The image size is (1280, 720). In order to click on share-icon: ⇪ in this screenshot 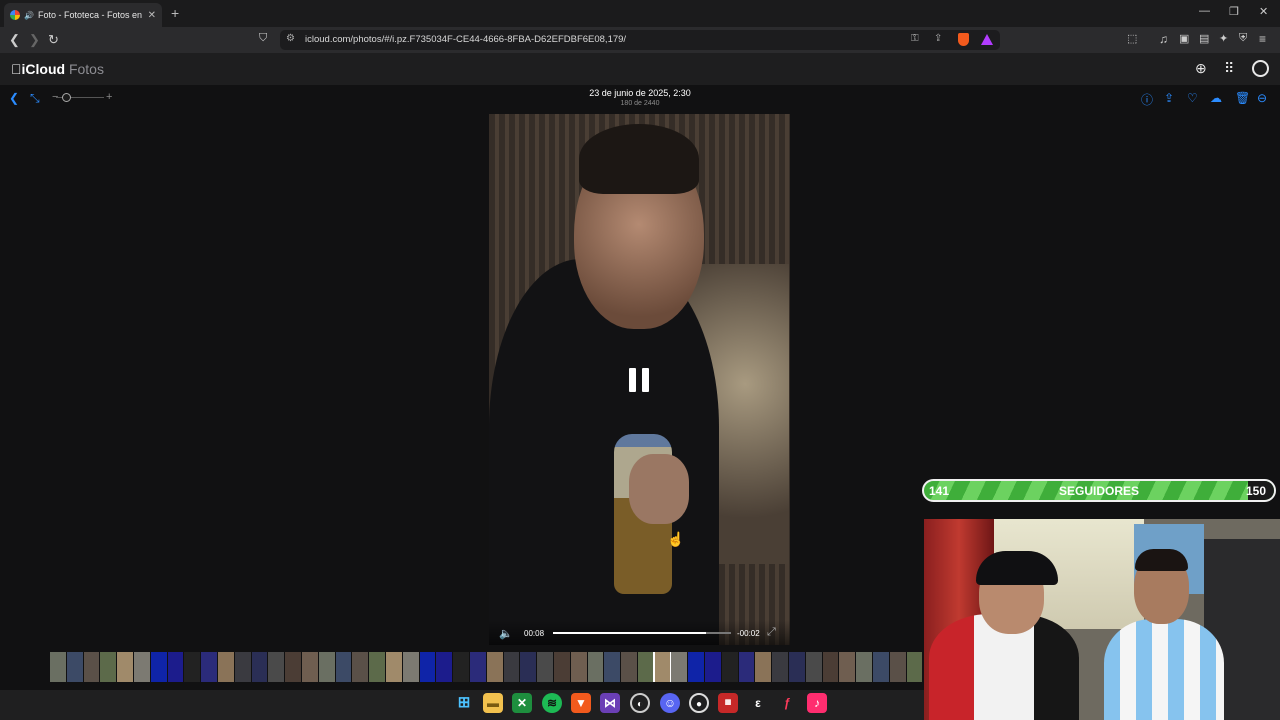, I will do `click(1169, 98)`.